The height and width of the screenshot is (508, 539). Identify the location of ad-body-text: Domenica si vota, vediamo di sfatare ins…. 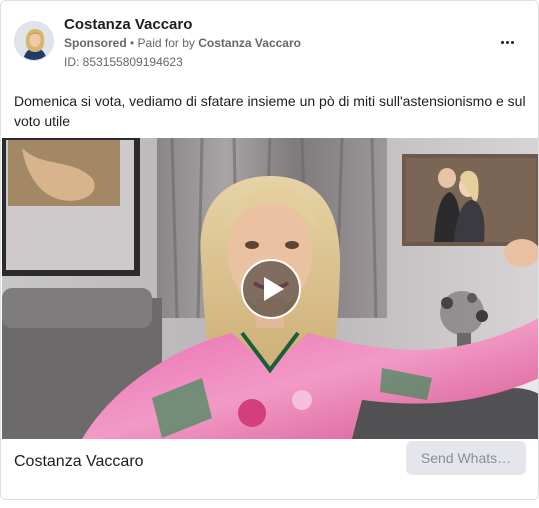
(270, 111).